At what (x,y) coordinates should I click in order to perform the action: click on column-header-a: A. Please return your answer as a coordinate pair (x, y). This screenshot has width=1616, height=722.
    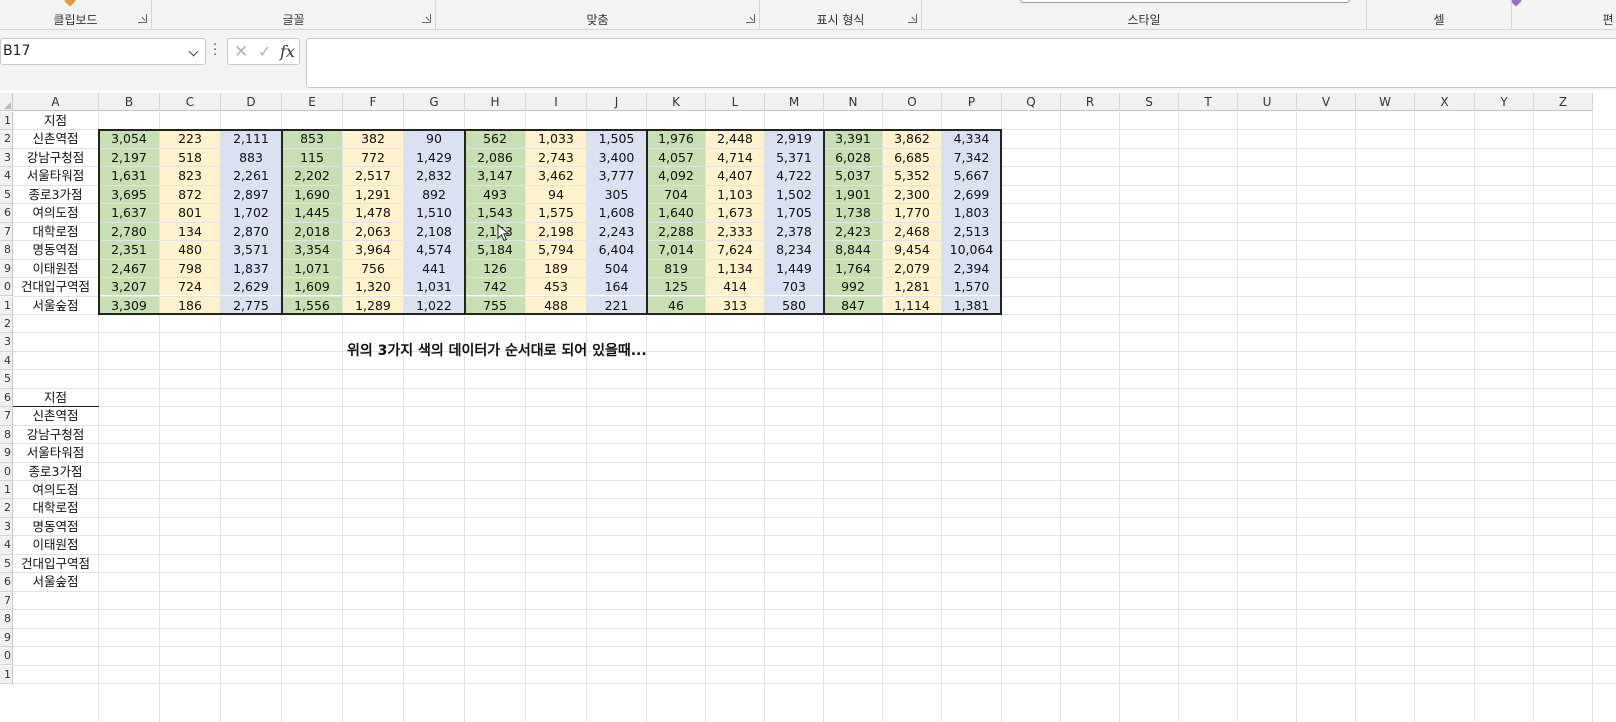
    Looking at the image, I should click on (56, 102).